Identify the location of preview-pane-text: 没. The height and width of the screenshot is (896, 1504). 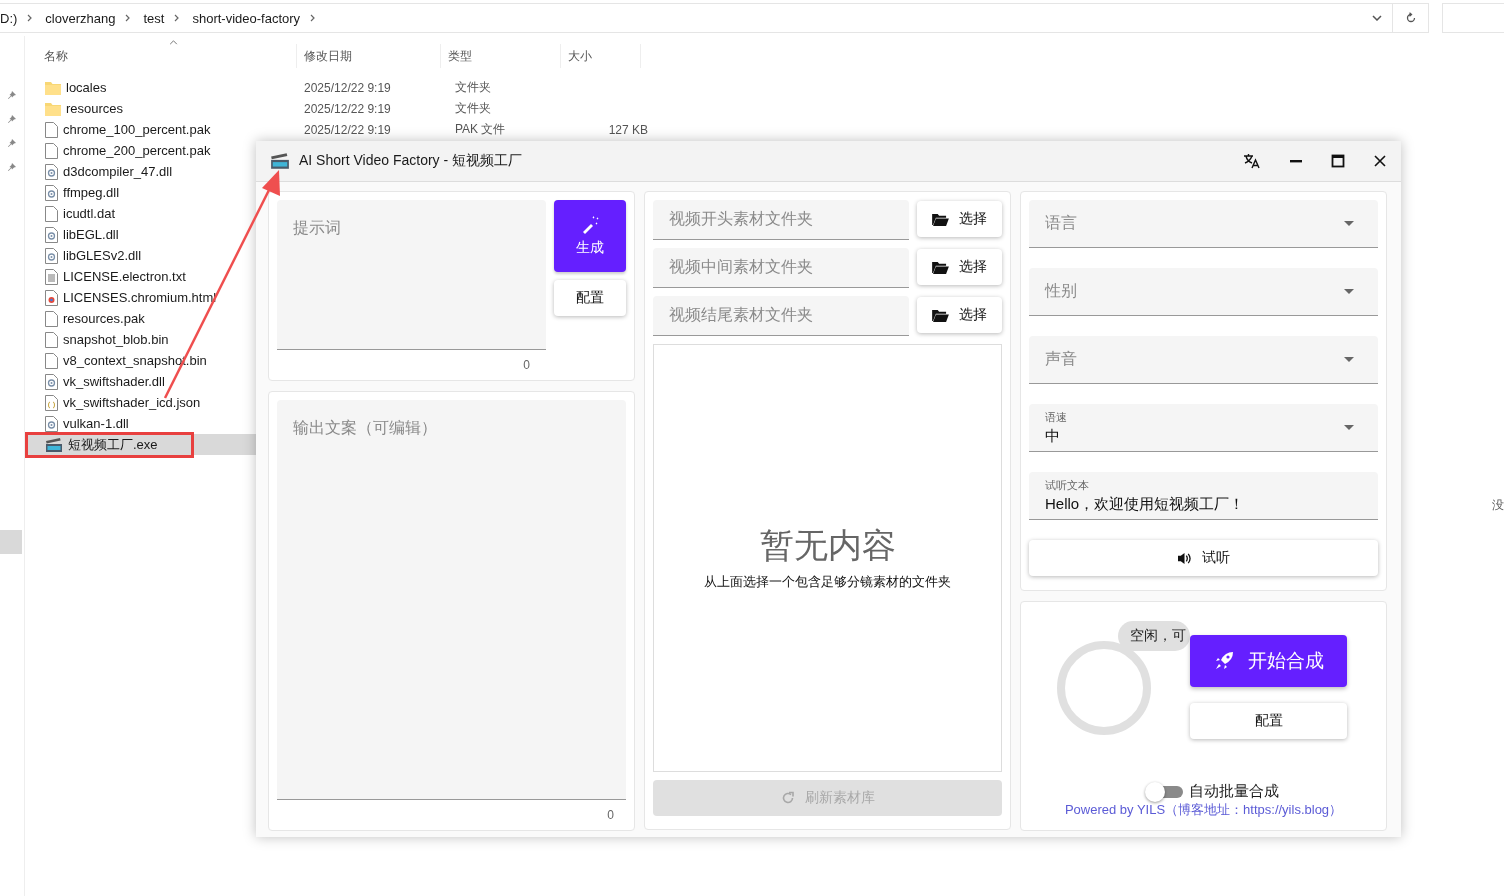
(1498, 505).